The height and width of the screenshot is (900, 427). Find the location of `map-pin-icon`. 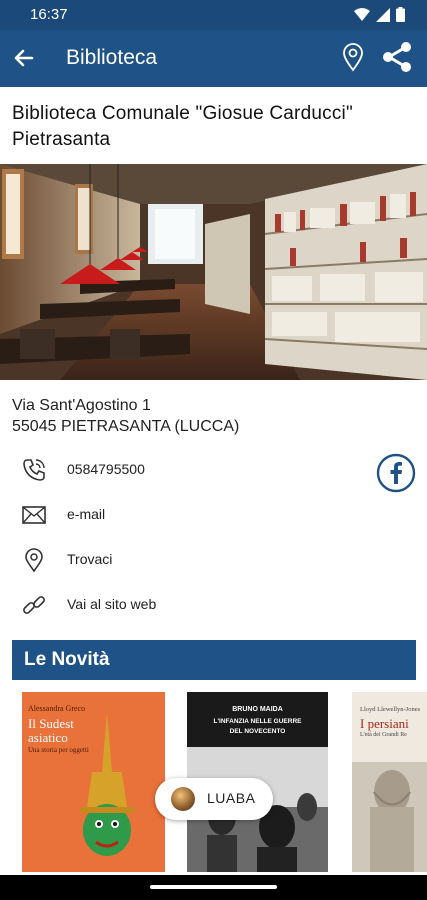

map-pin-icon is located at coordinates (353, 57).